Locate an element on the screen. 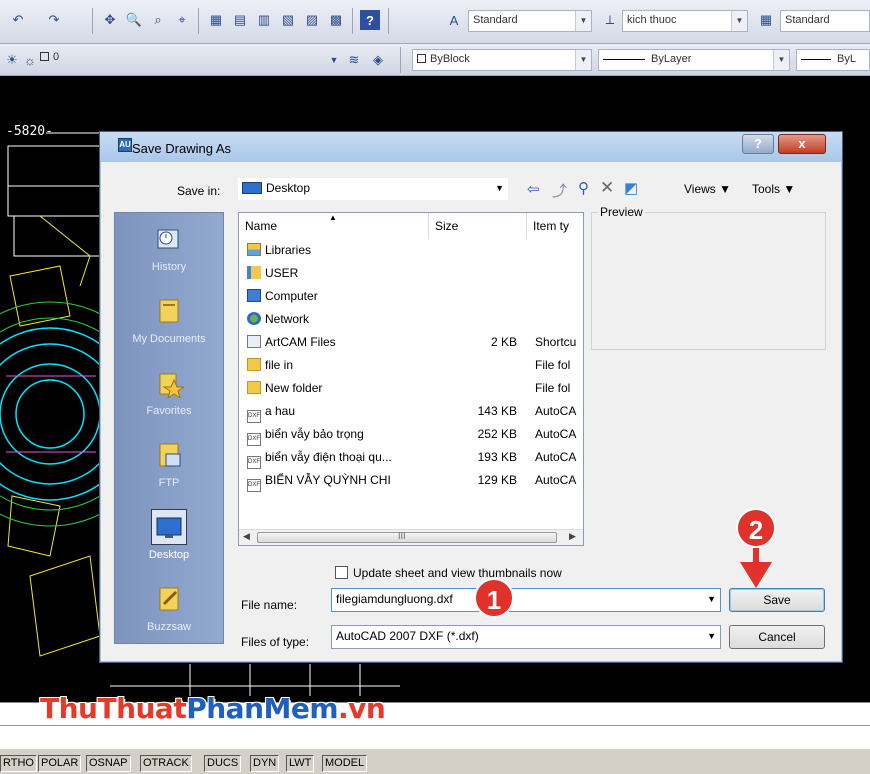 This screenshot has width=870, height=774. scrollbar-thumb: III is located at coordinates (407, 537).